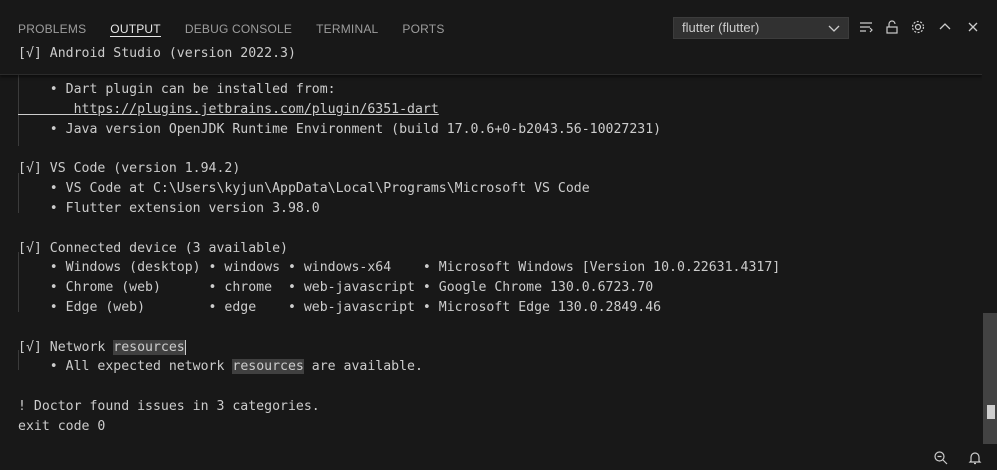  I want to click on settings-gear-icon, so click(918, 27).